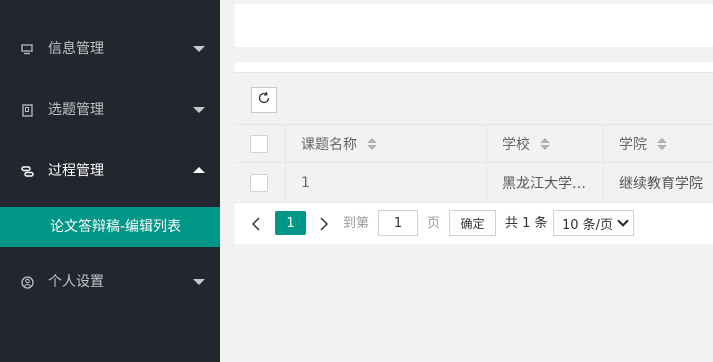  What do you see at coordinates (110, 282) in the screenshot?
I see `sidebar-item-personal: 个人设置` at bounding box center [110, 282].